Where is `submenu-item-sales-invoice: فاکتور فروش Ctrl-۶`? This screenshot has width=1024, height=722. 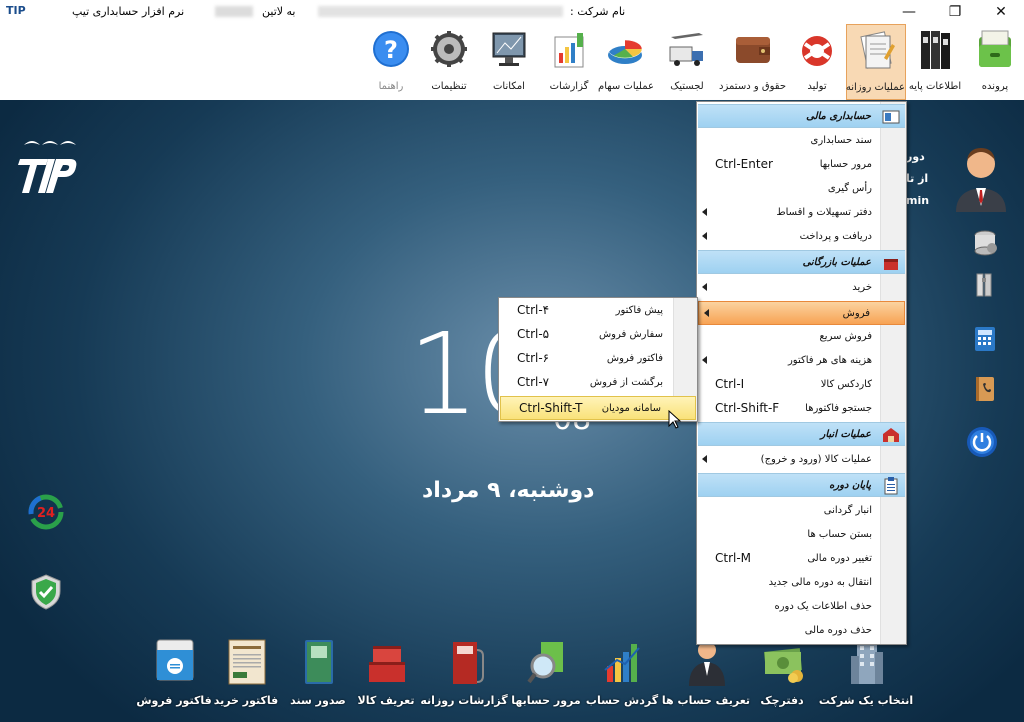
submenu-item-sales-invoice: فاکتور فروش Ctrl-۶ is located at coordinates (598, 359).